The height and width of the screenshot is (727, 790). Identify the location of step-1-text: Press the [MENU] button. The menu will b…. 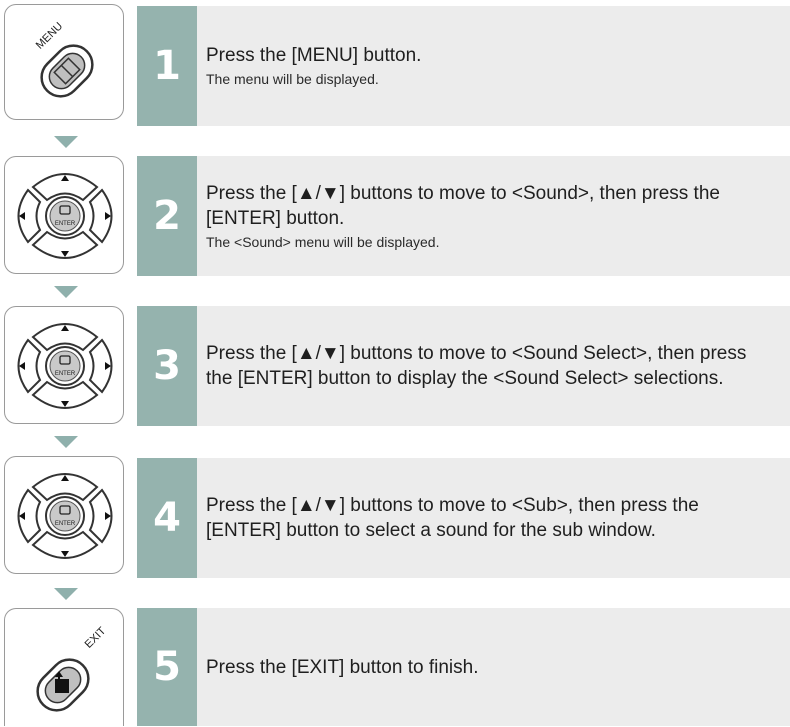
(491, 66).